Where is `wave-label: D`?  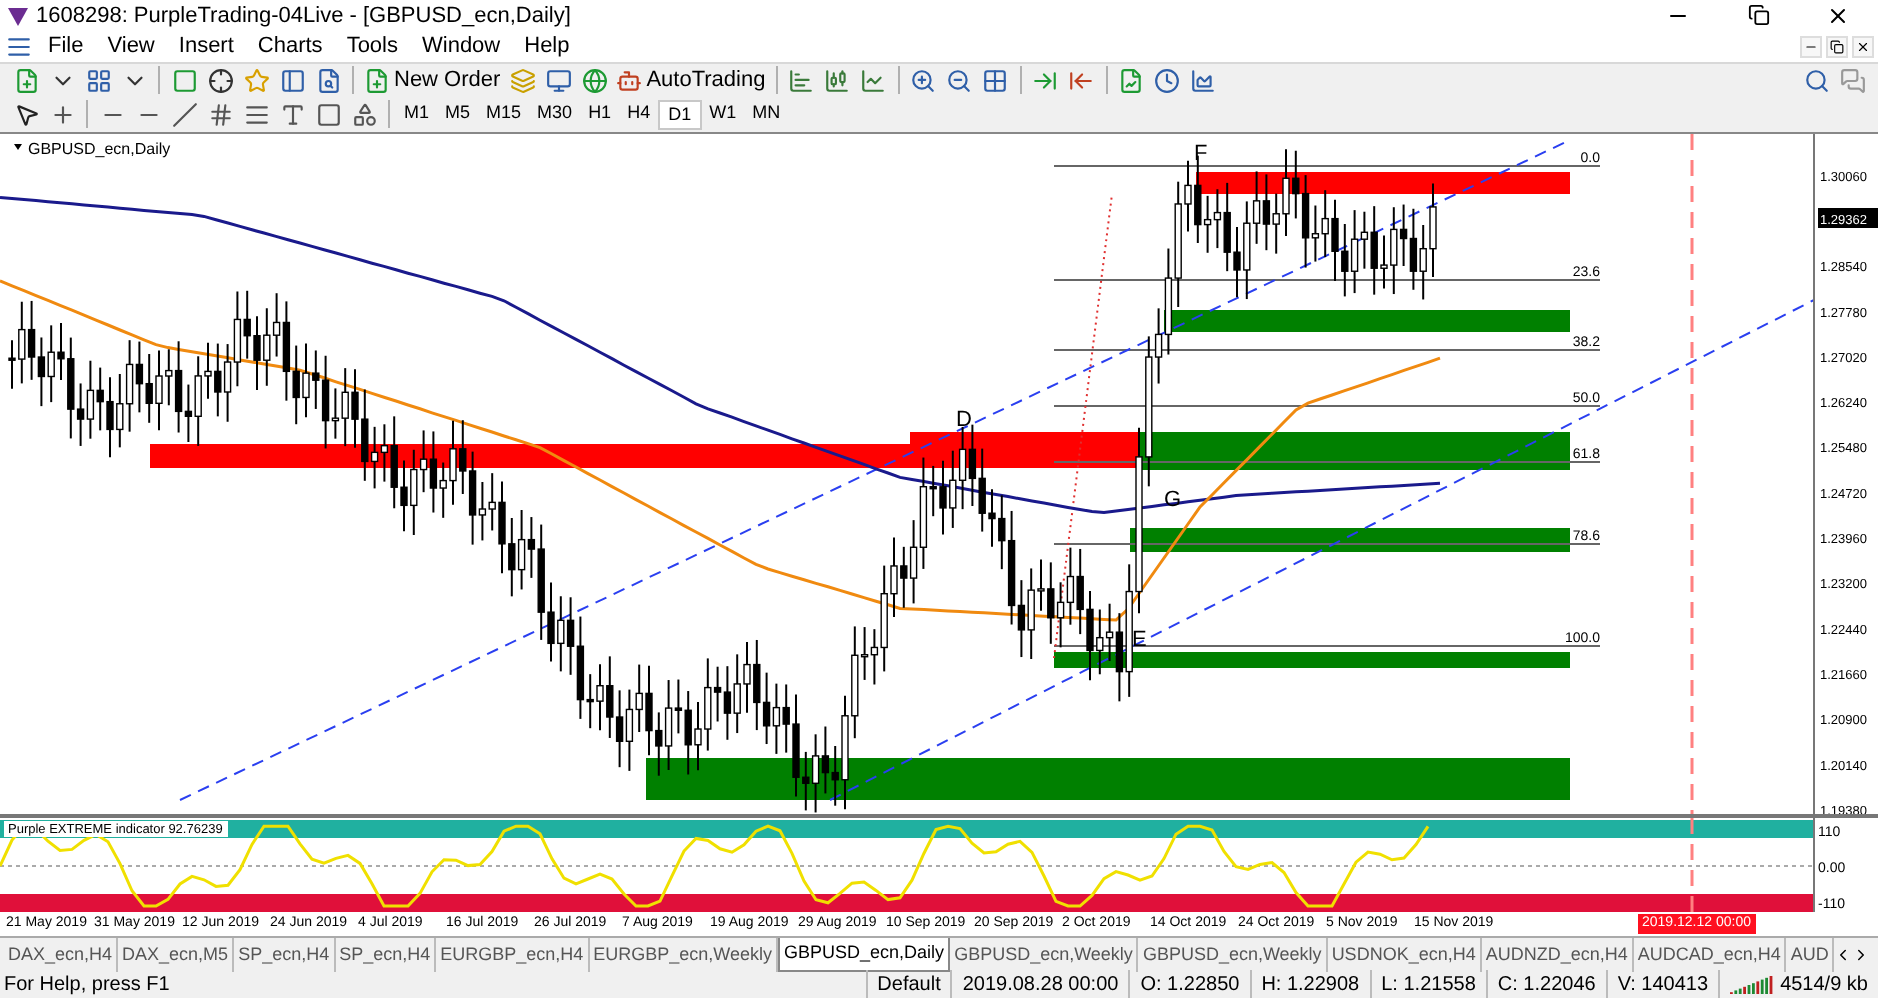
wave-label: D is located at coordinates (964, 420).